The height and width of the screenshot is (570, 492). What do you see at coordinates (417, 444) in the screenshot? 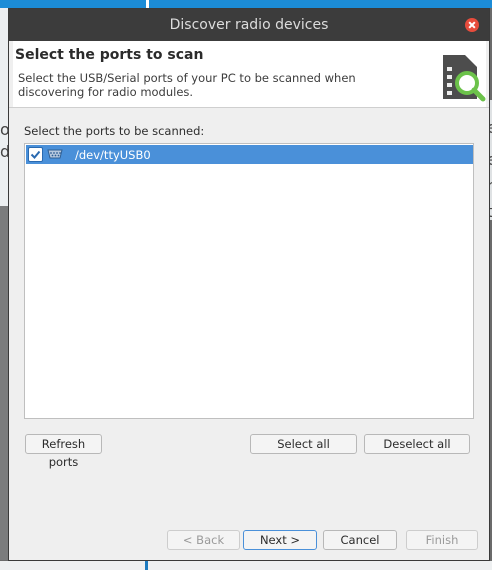
I see `deselect-all-button: Deselect all` at bounding box center [417, 444].